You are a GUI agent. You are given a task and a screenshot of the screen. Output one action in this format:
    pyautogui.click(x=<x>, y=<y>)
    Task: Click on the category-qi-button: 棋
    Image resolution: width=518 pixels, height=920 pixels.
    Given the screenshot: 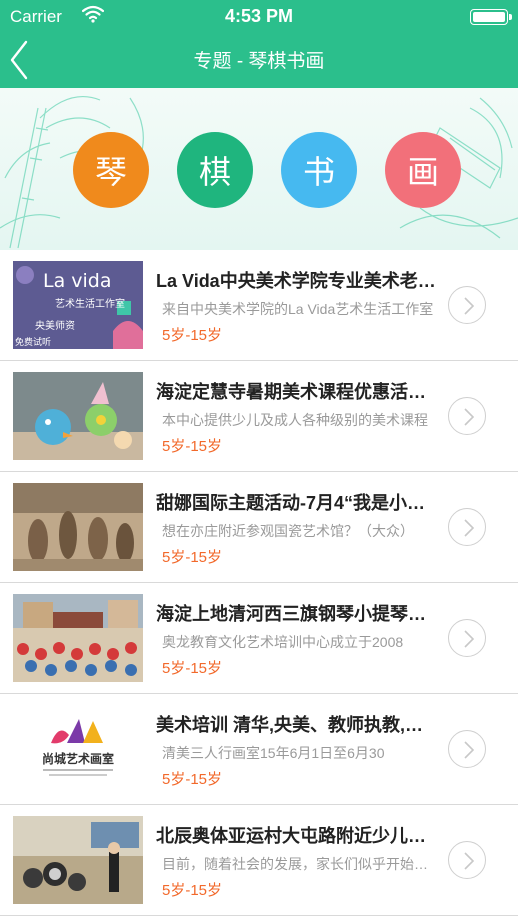 What is the action you would take?
    pyautogui.click(x=215, y=170)
    